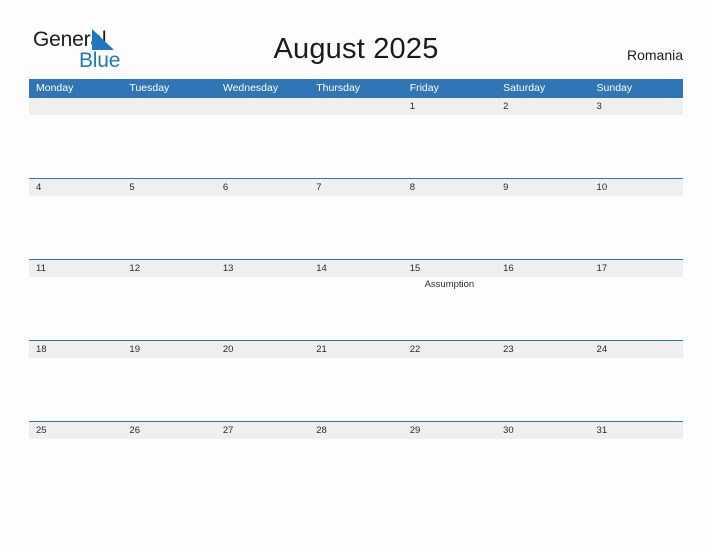 Image resolution: width=712 pixels, height=550 pixels. Describe the element at coordinates (424, 88) in the screenshot. I see `weekday-header-friday: Friday` at that location.